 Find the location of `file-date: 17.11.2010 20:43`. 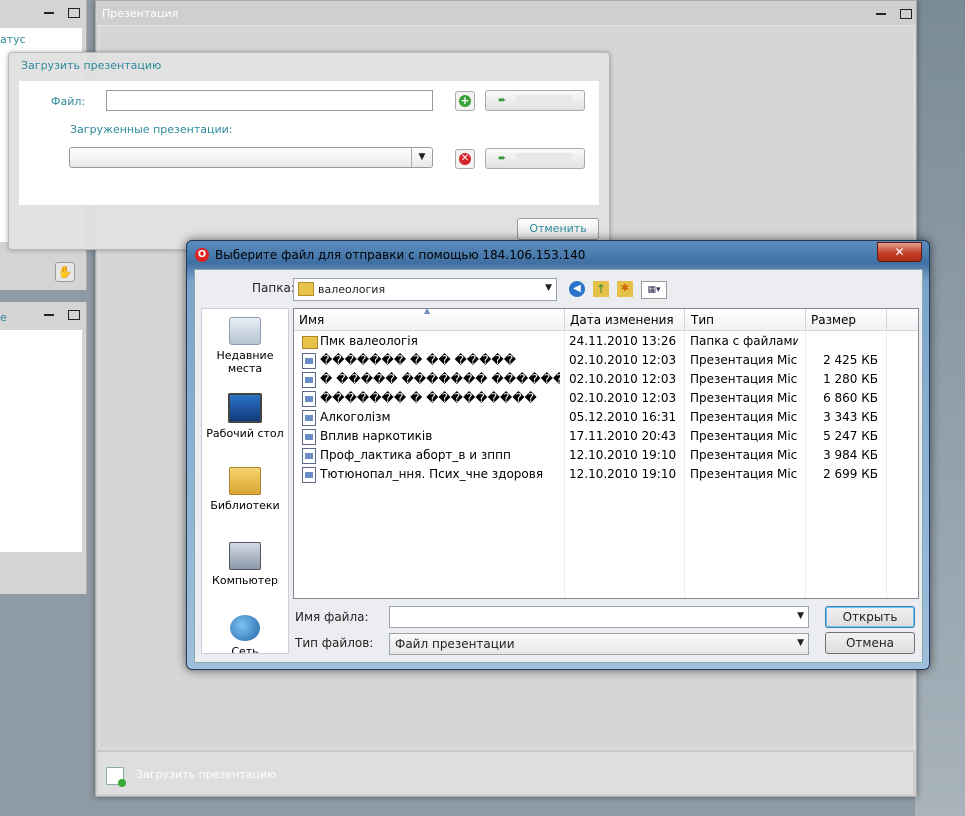

file-date: 17.11.2010 20:43 is located at coordinates (623, 436).